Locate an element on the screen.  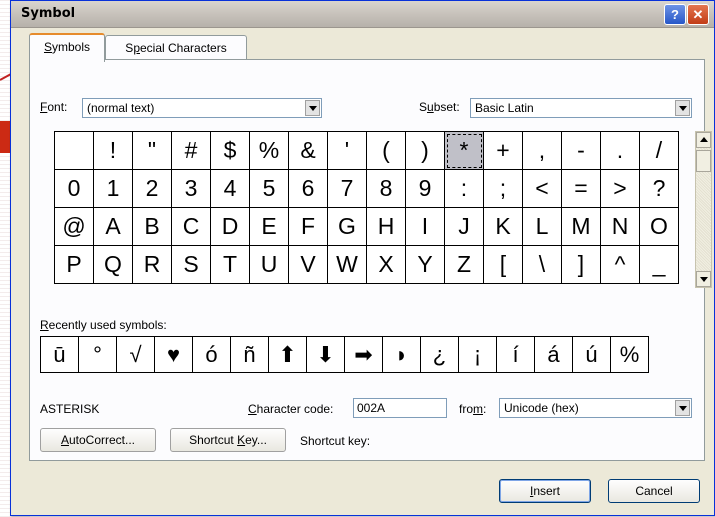
recent-symbol-cell: ¡ is located at coordinates (478, 355).